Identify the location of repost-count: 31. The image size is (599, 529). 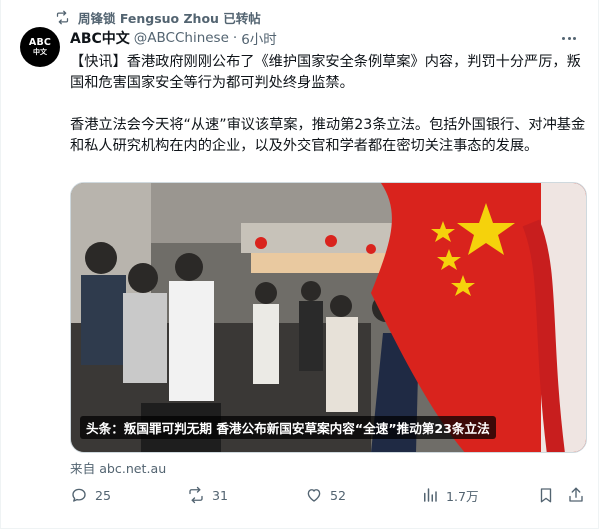
(220, 495).